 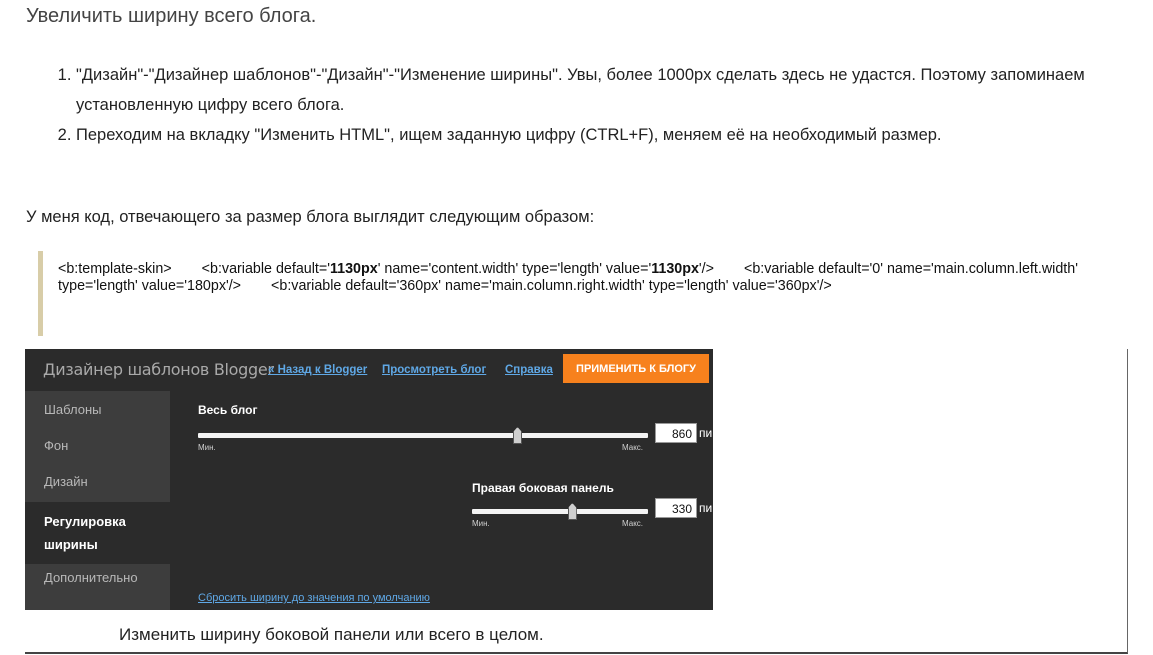 I want to click on right-sidebar-max-label: Макс., so click(x=633, y=523).